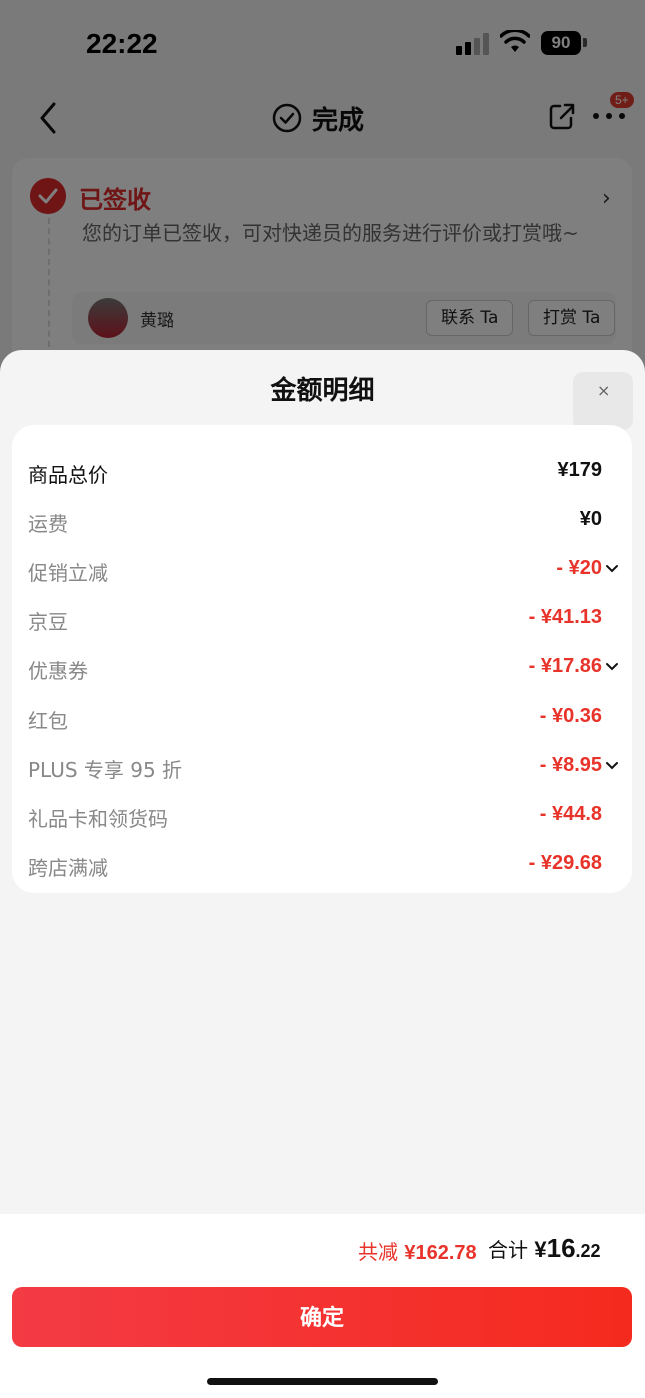 Image resolution: width=645 pixels, height=1398 pixels. Describe the element at coordinates (322, 522) in the screenshot. I see `detail-row: 运费 ¥0` at that location.